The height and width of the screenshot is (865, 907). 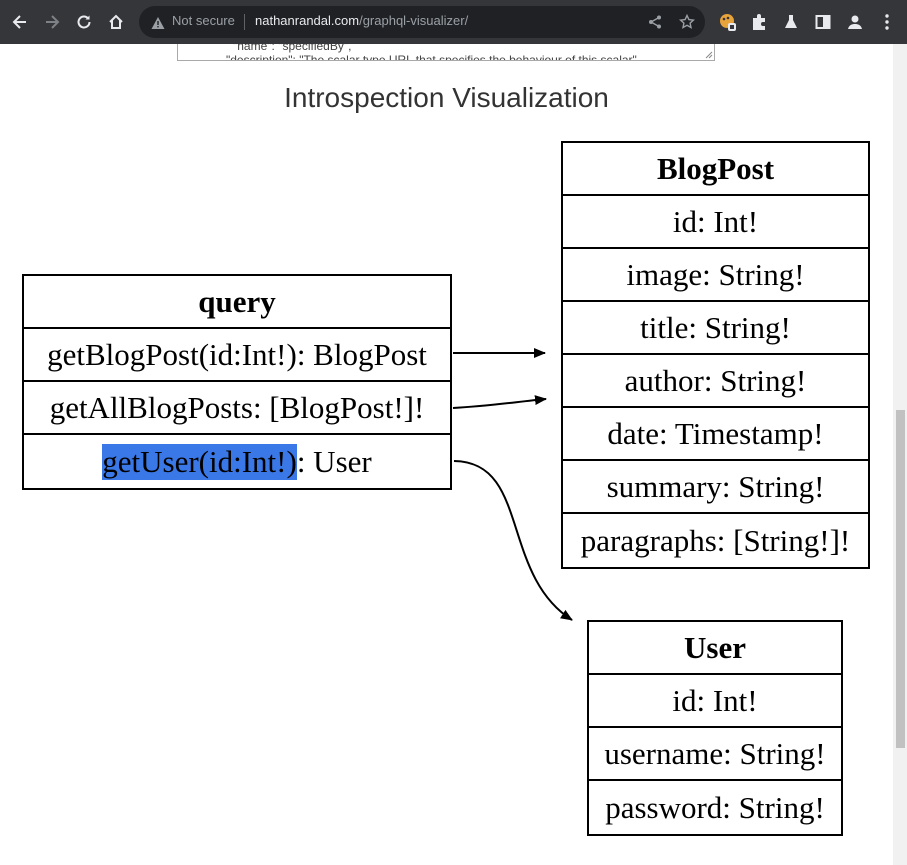 I want to click on url-path: /graphql-visualizer/, so click(x=414, y=20).